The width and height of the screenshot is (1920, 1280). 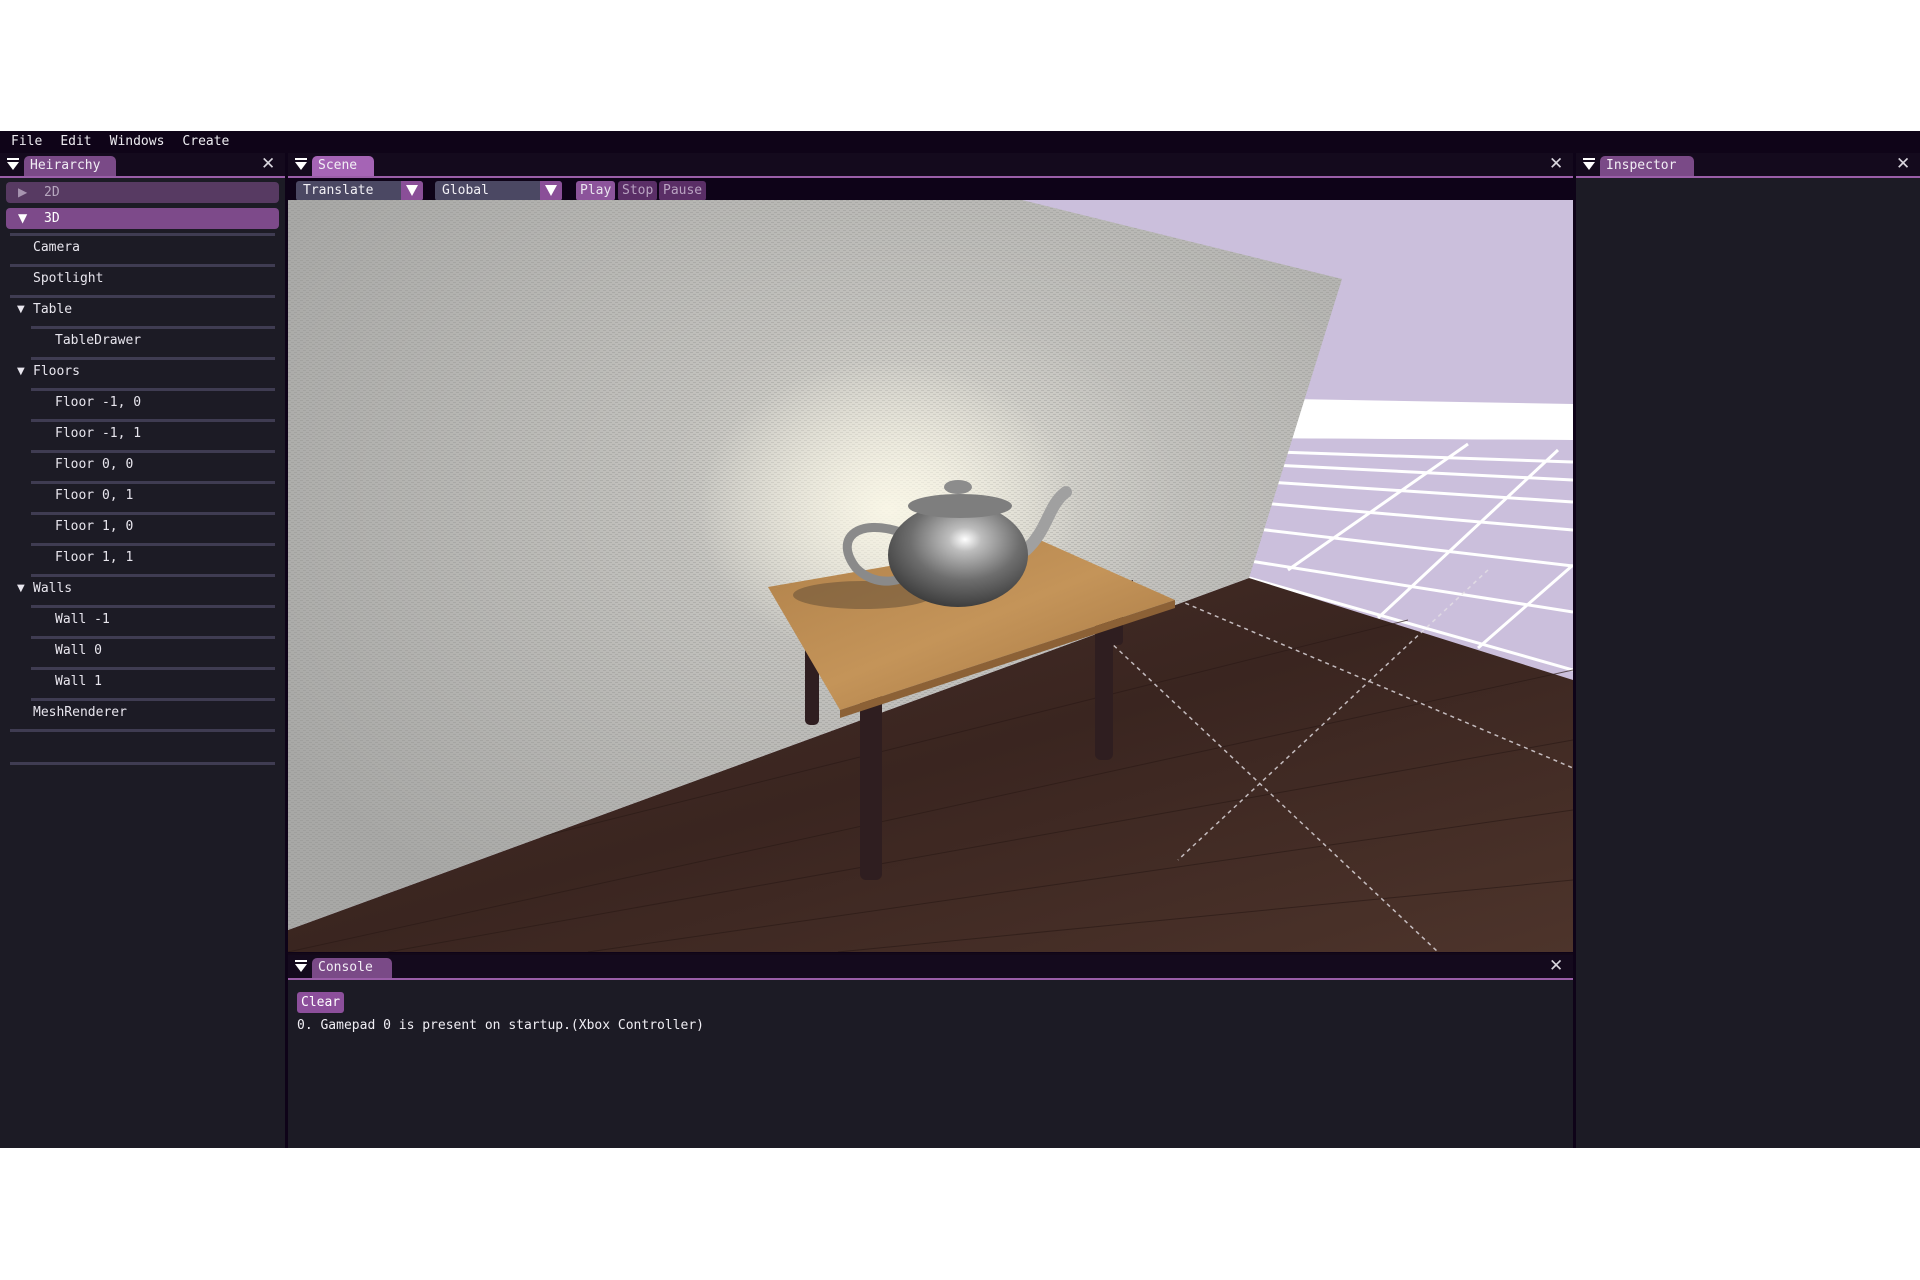 What do you see at coordinates (52, 218) in the screenshot?
I see `tree-group-label: 3D` at bounding box center [52, 218].